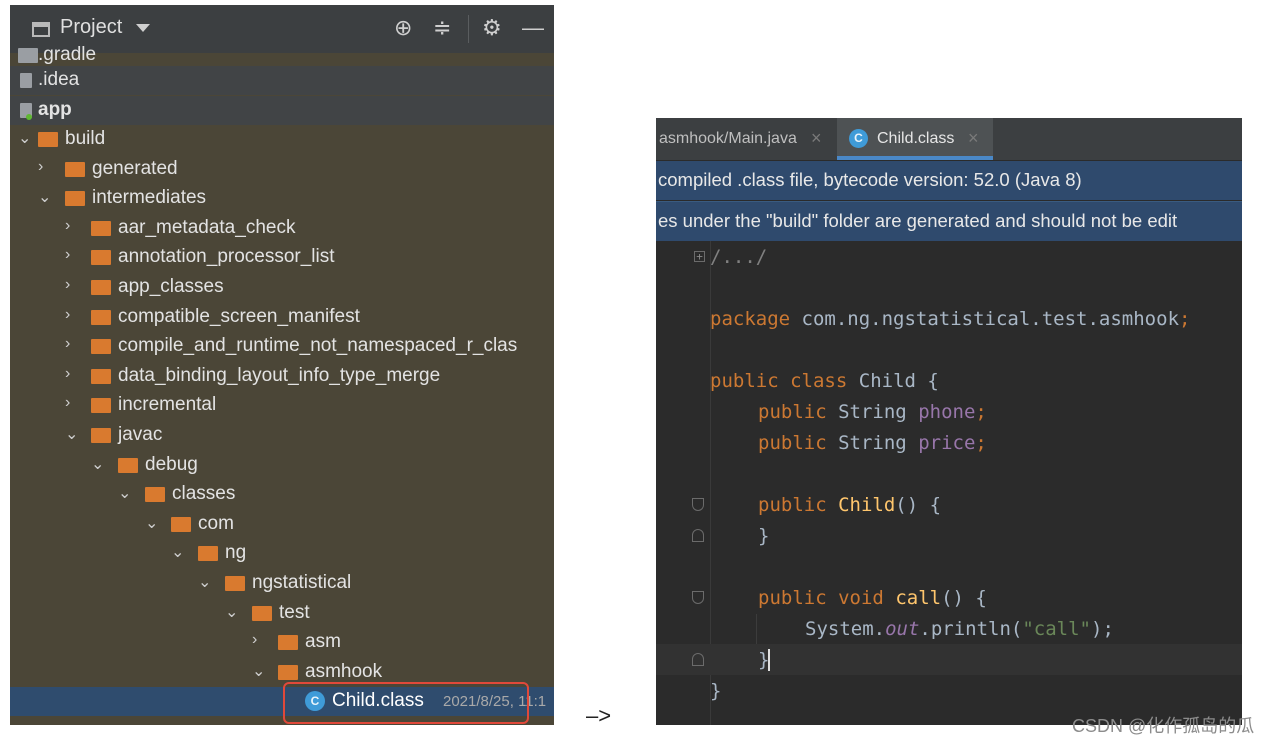  What do you see at coordinates (858, 138) in the screenshot?
I see `class-file-icon: C` at bounding box center [858, 138].